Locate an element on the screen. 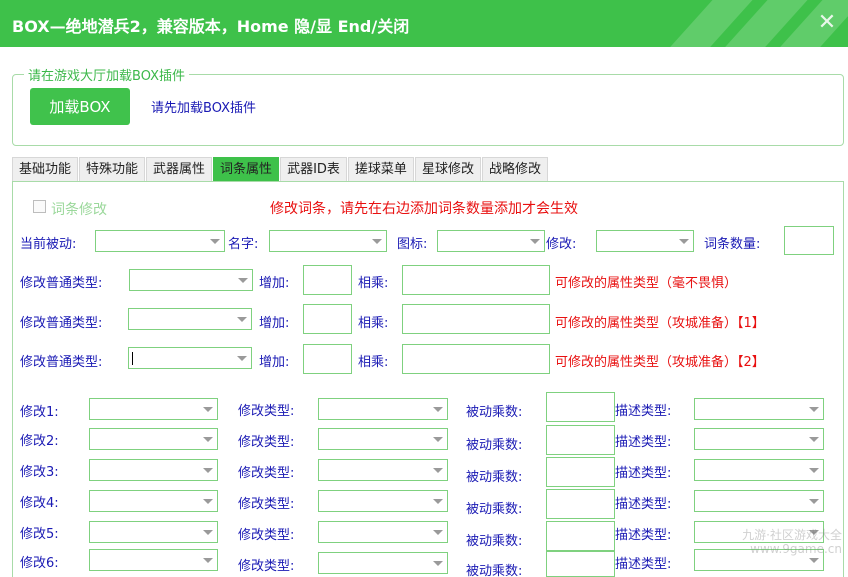 The width and height of the screenshot is (848, 577). load-box-button: 加载BOX is located at coordinates (80, 106).